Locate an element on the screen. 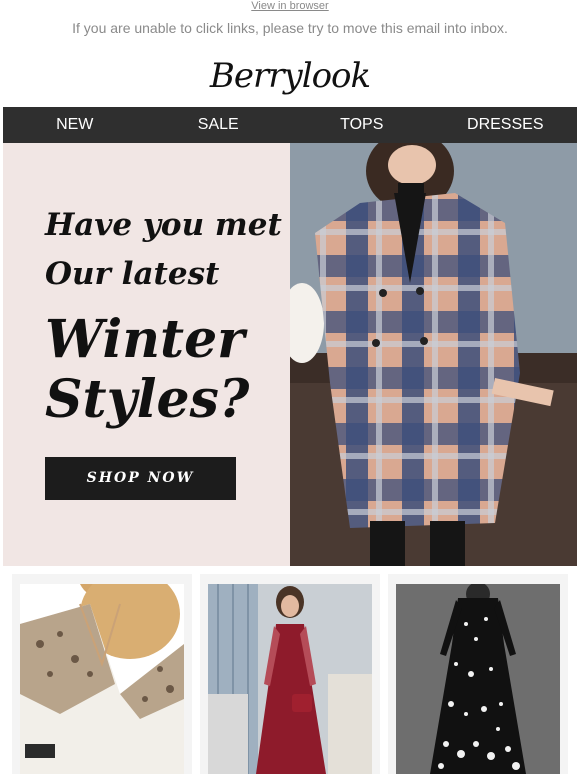 Image resolution: width=580 pixels, height=774 pixels. product-card-dot-dress is located at coordinates (478, 674).